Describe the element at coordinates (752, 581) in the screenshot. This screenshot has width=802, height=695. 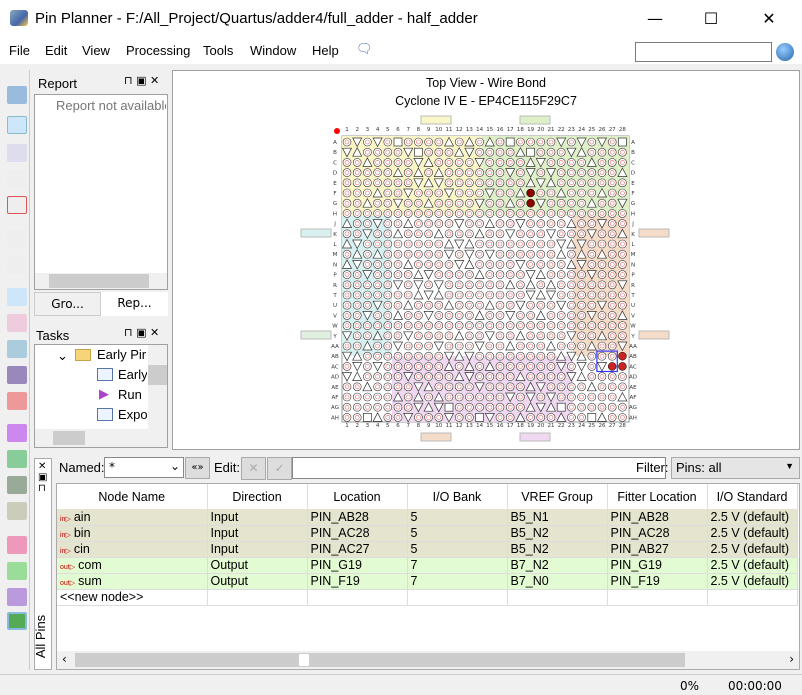
I see `cell-i-o-standard: 2.5 V (default)` at that location.